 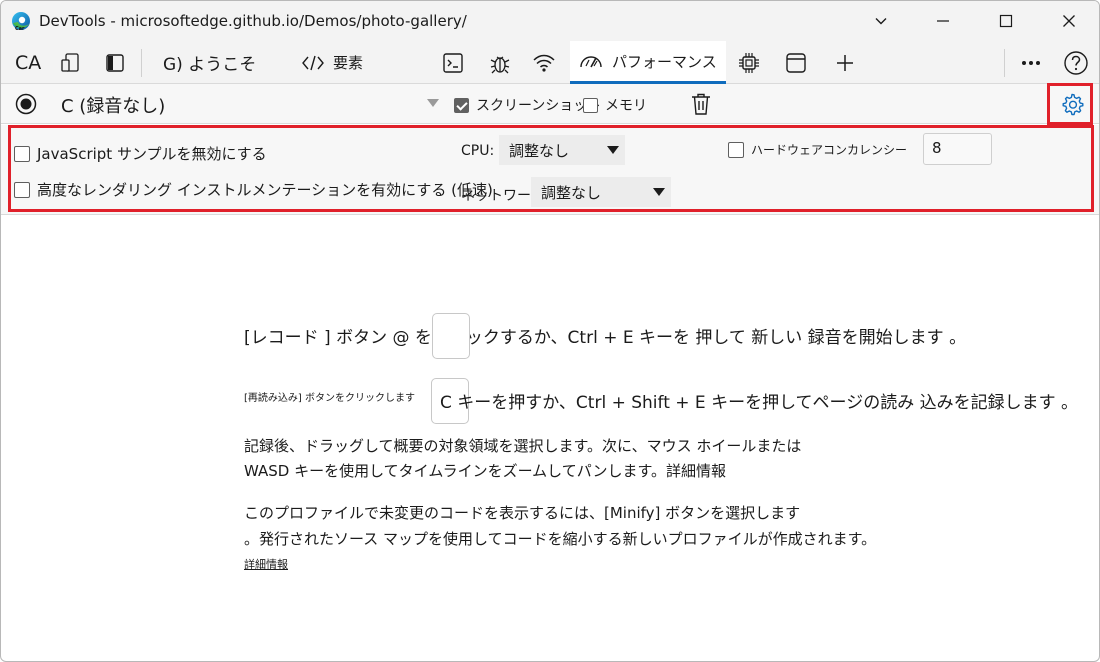 I want to click on console-icon, so click(x=453, y=63).